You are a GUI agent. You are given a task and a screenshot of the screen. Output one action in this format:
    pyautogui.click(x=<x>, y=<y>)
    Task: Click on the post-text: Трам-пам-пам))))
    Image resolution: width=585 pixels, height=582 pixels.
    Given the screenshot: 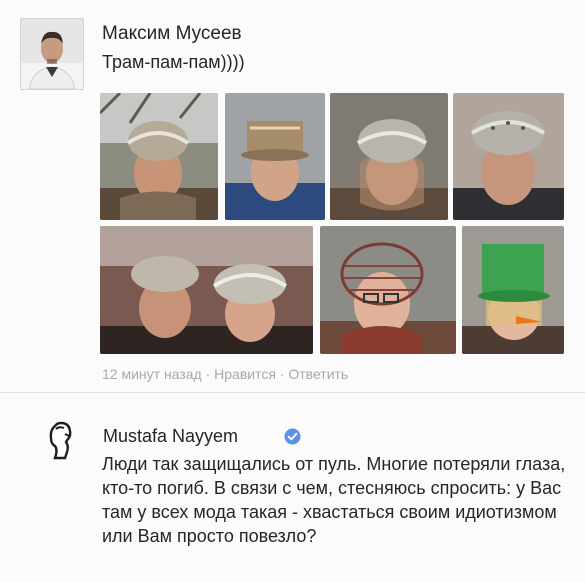 What is the action you would take?
    pyautogui.click(x=173, y=62)
    